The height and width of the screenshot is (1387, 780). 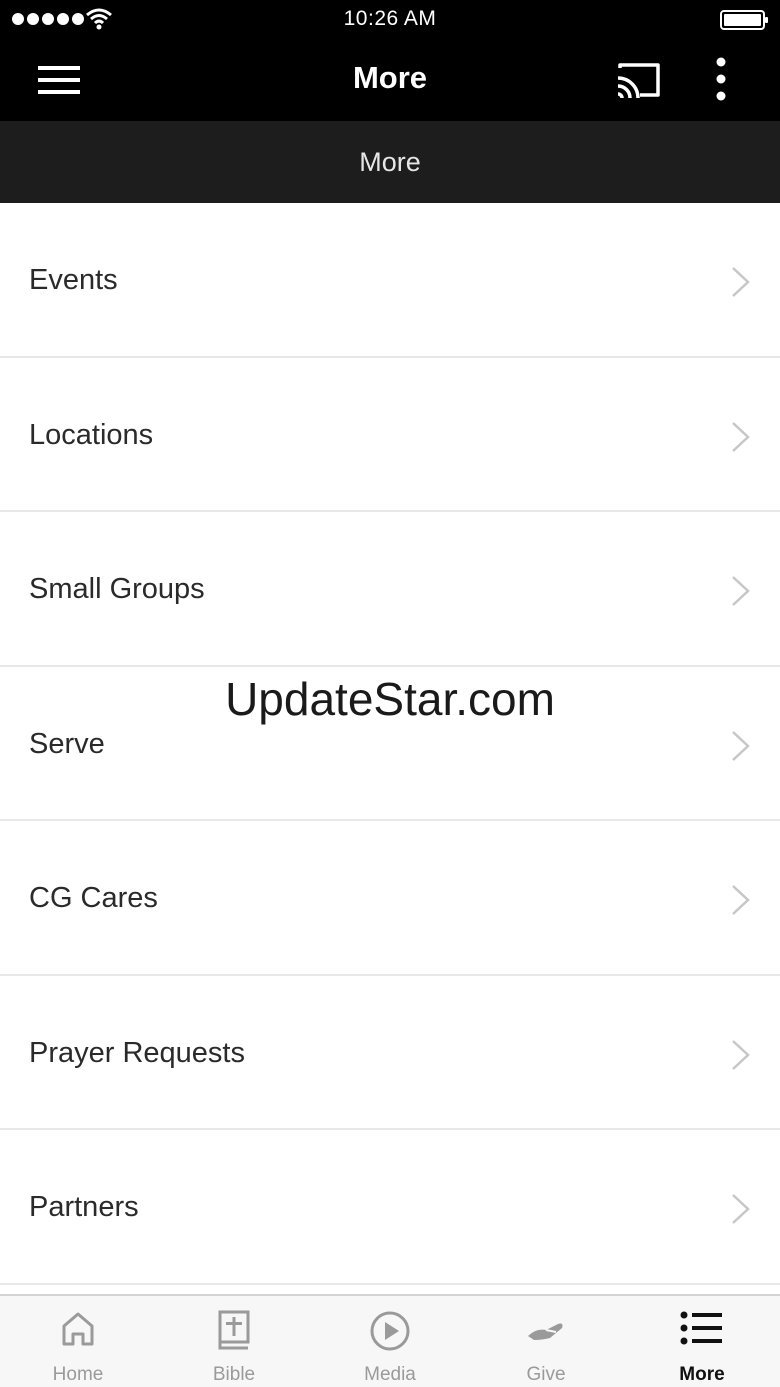 I want to click on list-item-serve: Serve, so click(x=390, y=744).